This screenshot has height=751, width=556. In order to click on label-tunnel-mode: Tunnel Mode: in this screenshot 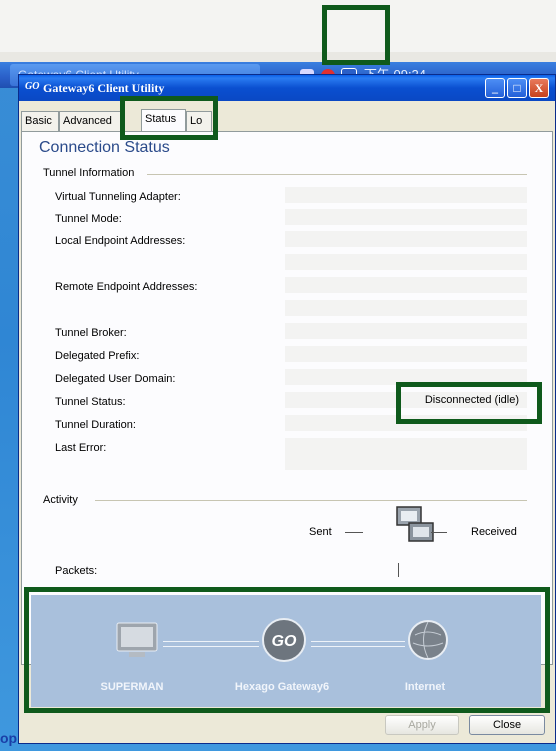, I will do `click(88, 219)`.